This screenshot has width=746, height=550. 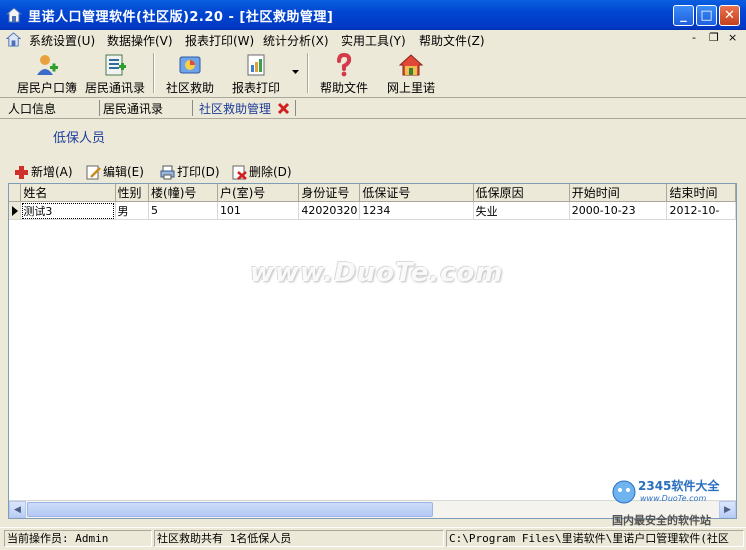 I want to click on cell-end-date: 2012-10-, so click(x=701, y=210).